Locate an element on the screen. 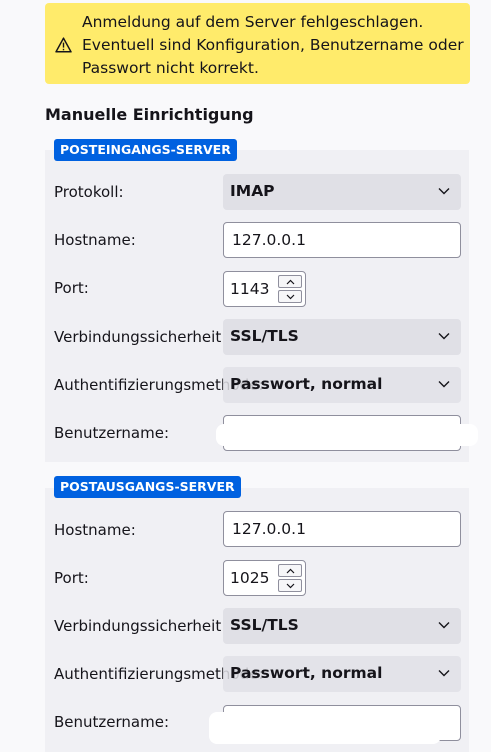 The image size is (491, 752). protocol-select: IMAP is located at coordinates (342, 192).